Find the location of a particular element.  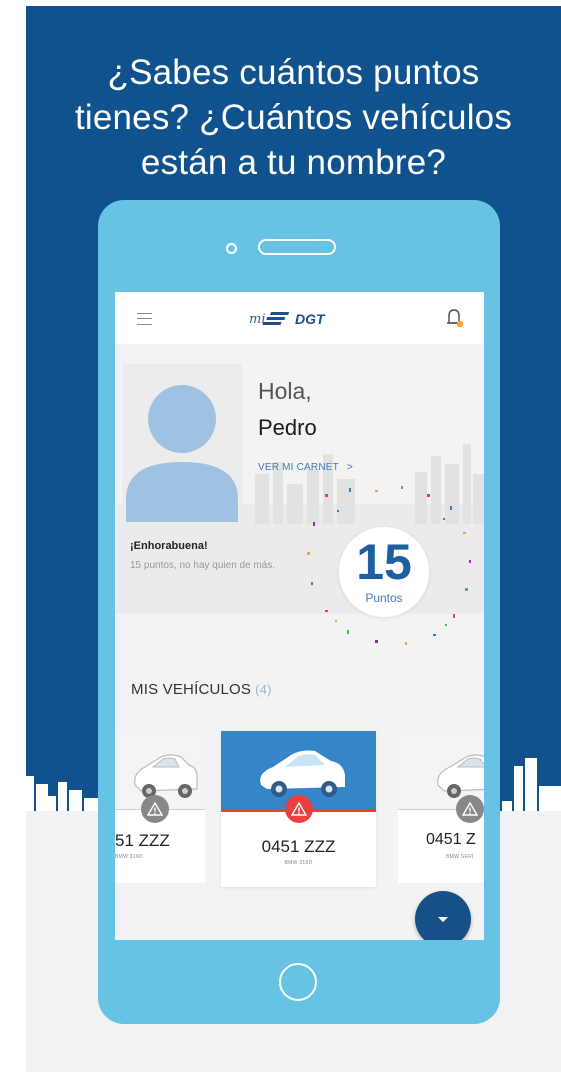

svg-text: DGT is located at coordinates (310, 319).